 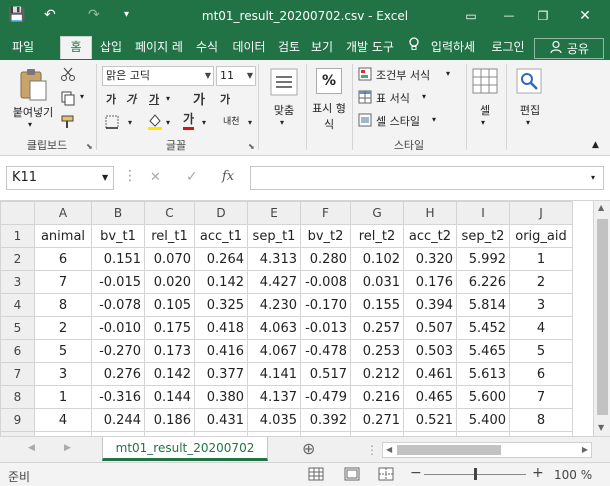 What do you see at coordinates (370, 48) in the screenshot?
I see `tab-developer: 개발 도구` at bounding box center [370, 48].